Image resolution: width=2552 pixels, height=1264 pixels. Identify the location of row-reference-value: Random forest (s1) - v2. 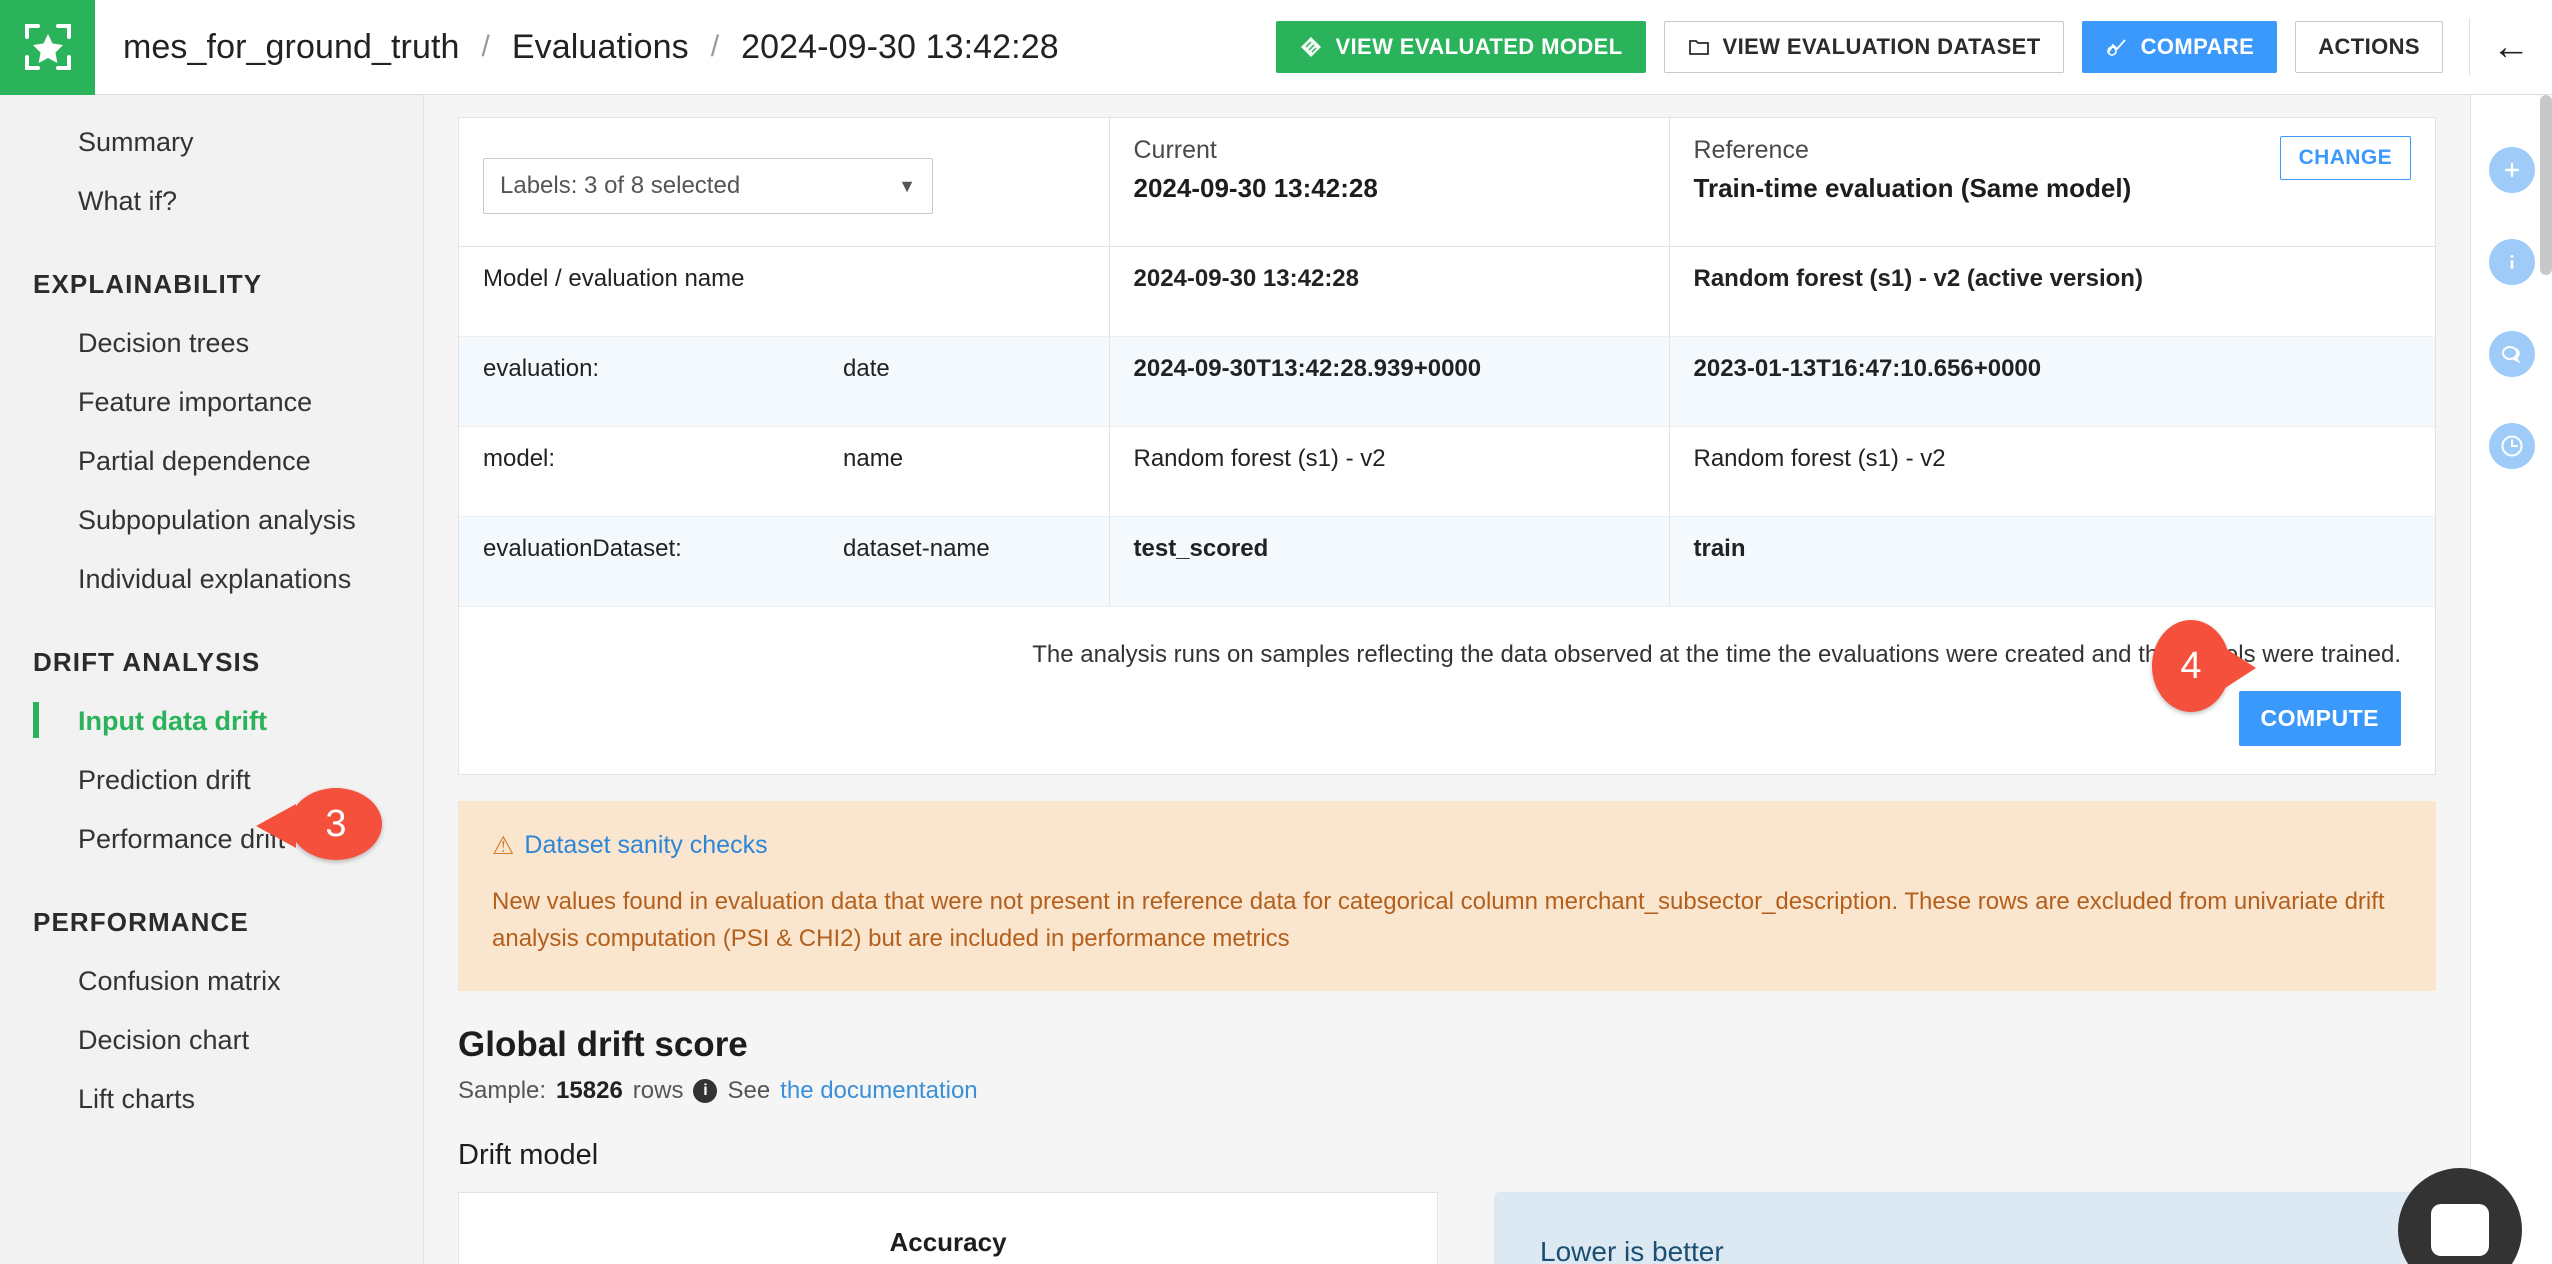
(2051, 471).